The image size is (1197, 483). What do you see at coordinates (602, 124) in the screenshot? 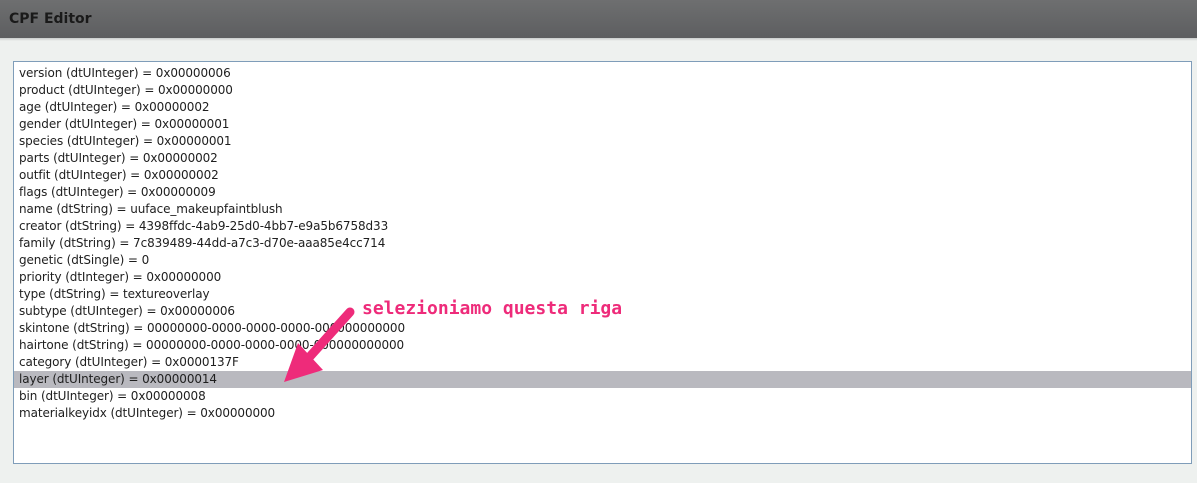
I see `list-item: gender (dtUInteger) = 0x00000001` at bounding box center [602, 124].